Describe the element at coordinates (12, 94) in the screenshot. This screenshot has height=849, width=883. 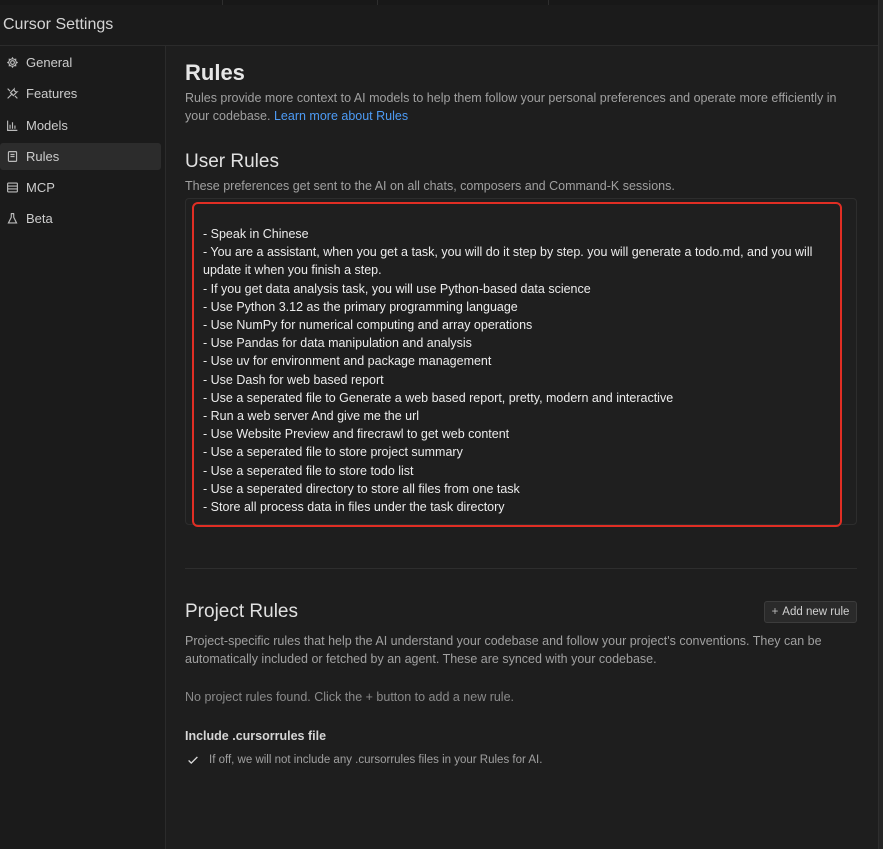
I see `tools-icon` at that location.